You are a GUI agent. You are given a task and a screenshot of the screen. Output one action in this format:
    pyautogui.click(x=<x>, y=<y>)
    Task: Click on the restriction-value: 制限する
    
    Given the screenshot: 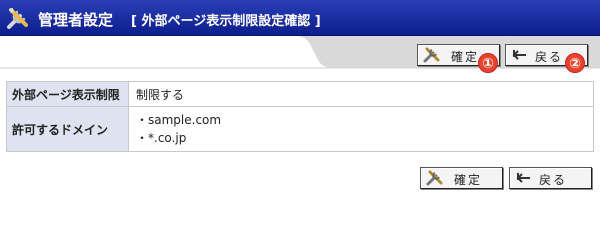 What is the action you would take?
    pyautogui.click(x=361, y=94)
    